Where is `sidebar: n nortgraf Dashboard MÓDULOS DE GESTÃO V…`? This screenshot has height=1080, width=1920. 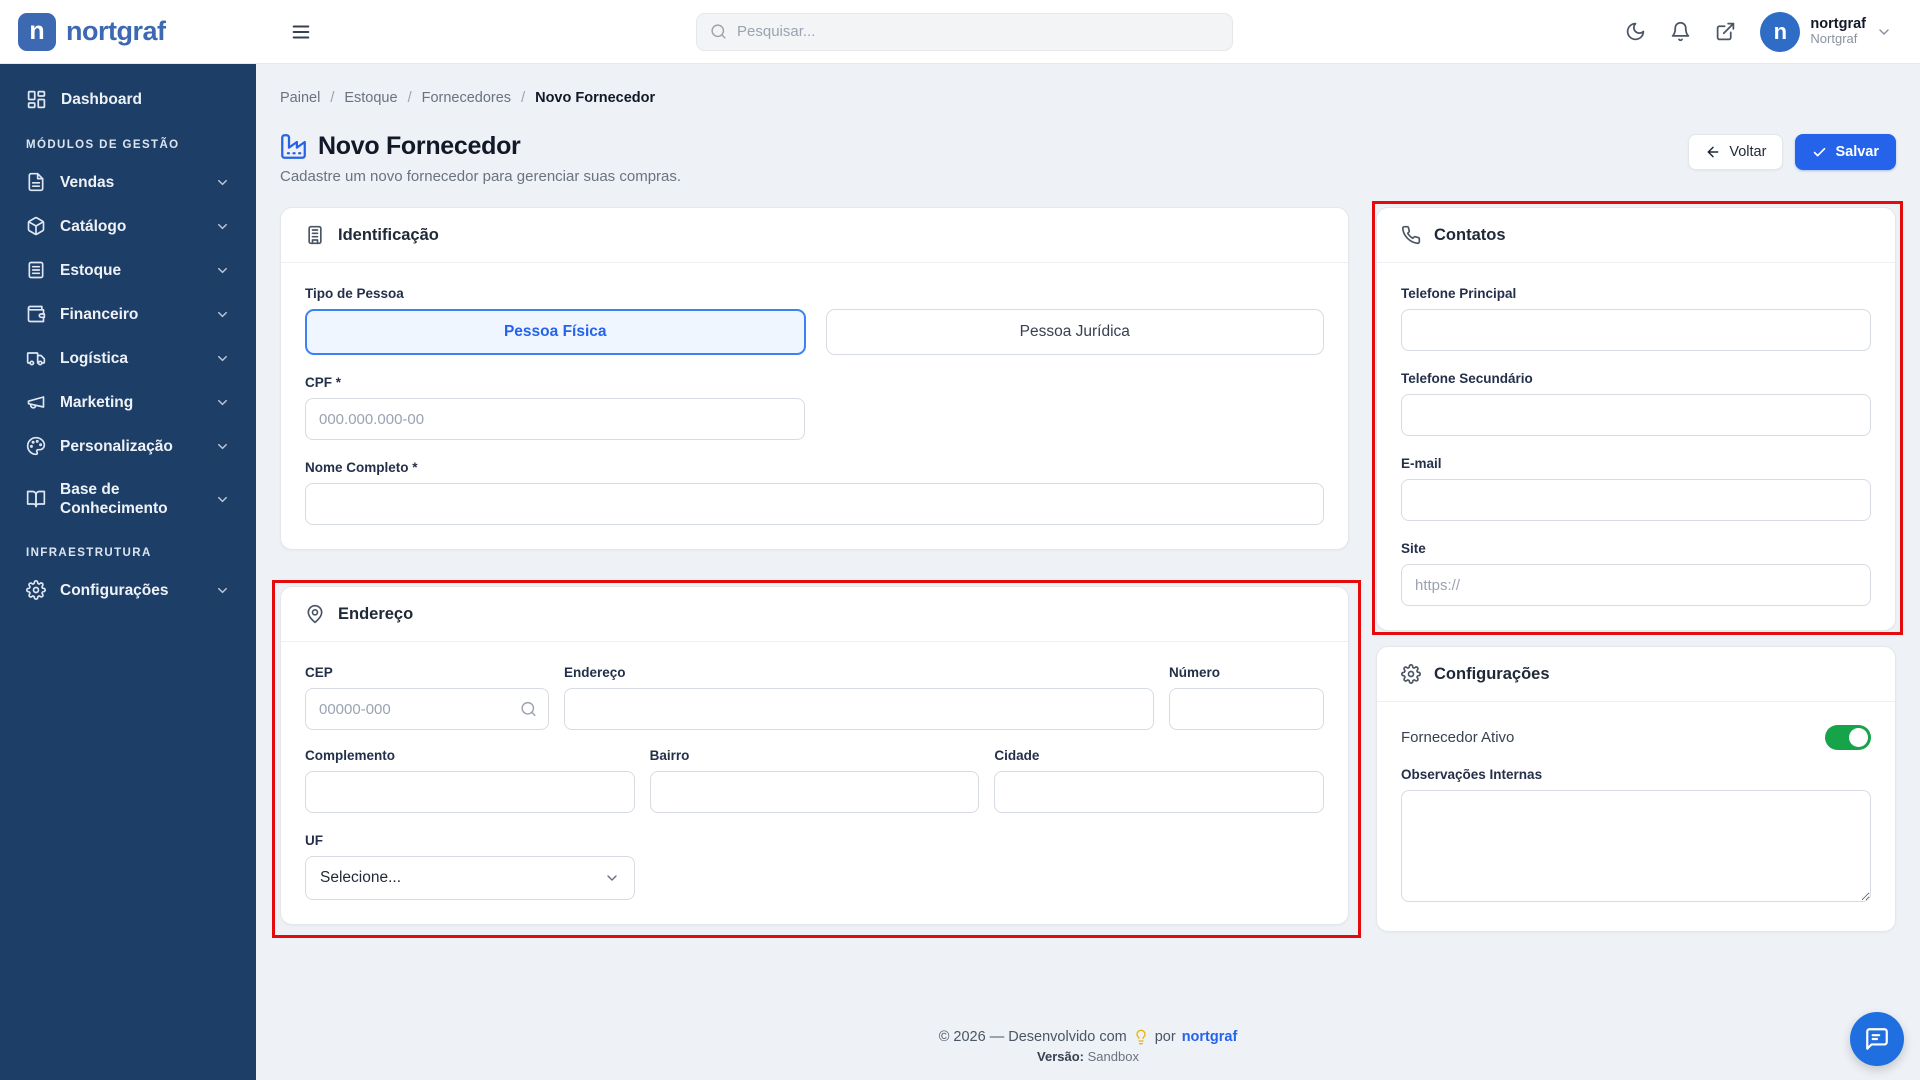 sidebar: n nortgraf Dashboard MÓDULOS DE GESTÃO V… is located at coordinates (128, 540).